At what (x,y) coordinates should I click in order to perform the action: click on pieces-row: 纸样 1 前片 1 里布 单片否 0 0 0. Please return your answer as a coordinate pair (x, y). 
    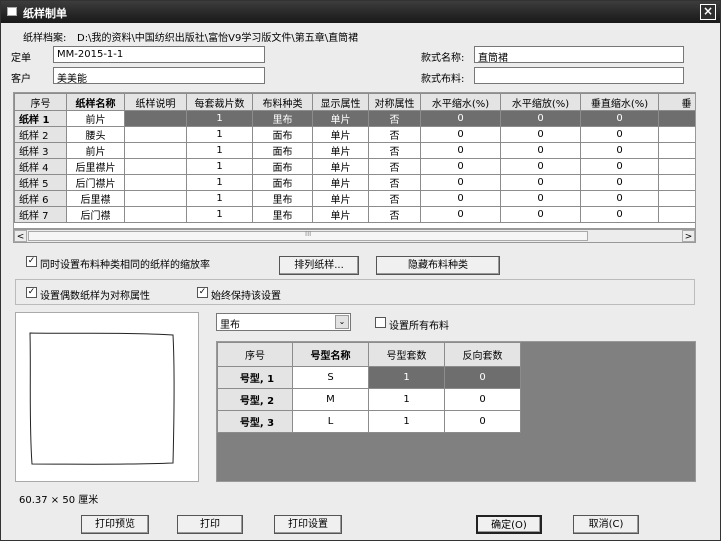
    Looking at the image, I should click on (354, 118).